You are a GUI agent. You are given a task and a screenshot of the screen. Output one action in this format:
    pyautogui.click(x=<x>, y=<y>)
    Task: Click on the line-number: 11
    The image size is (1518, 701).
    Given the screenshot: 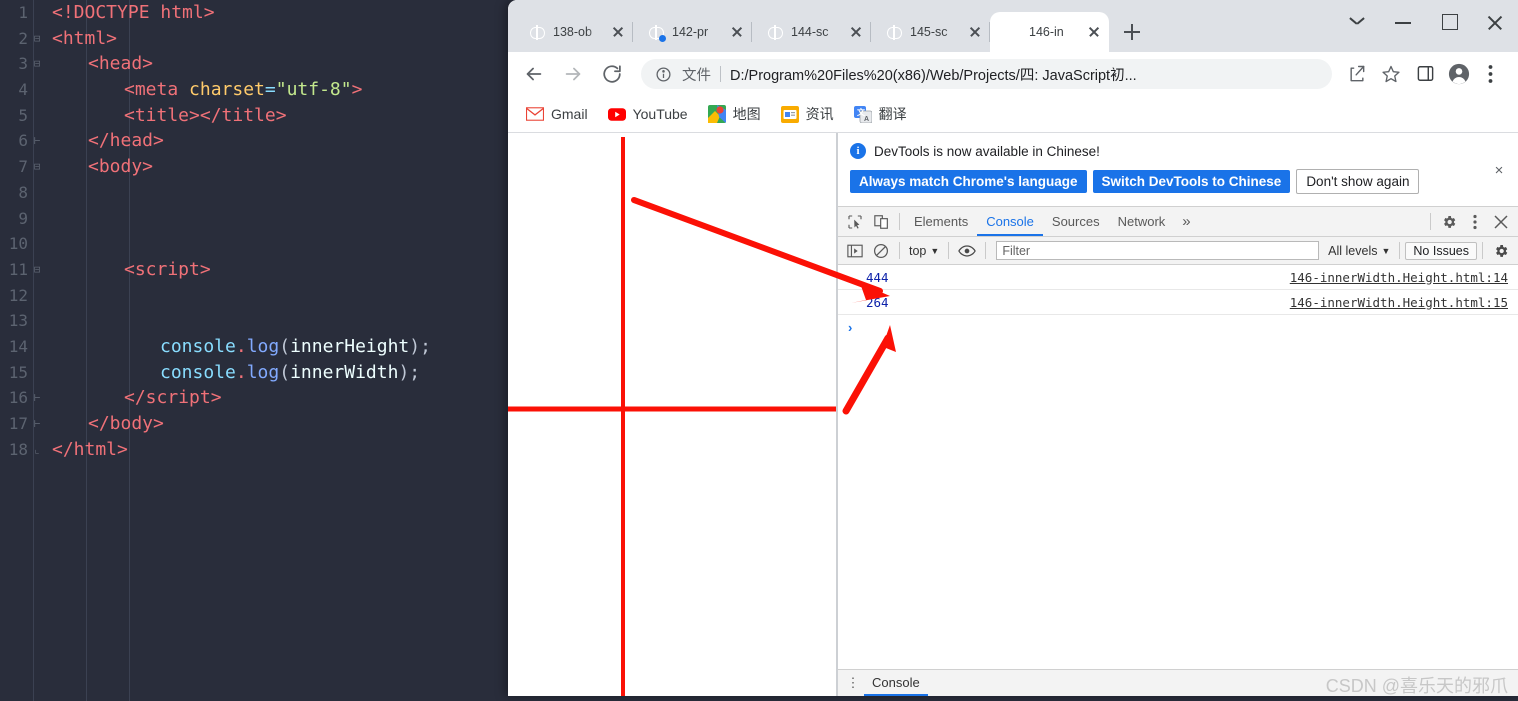 What is the action you would take?
    pyautogui.click(x=18, y=269)
    